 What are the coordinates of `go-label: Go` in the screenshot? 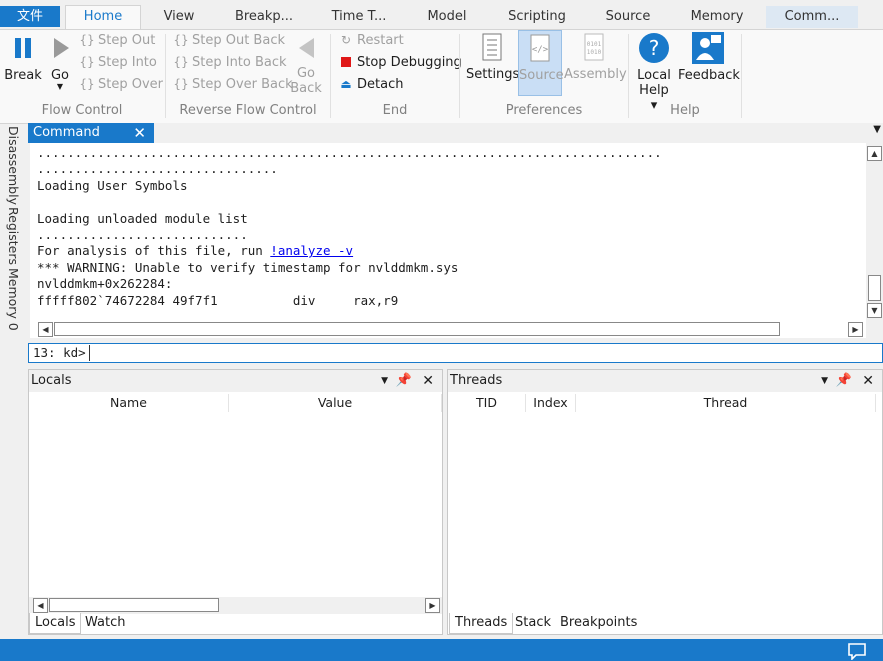 It's located at (60, 75).